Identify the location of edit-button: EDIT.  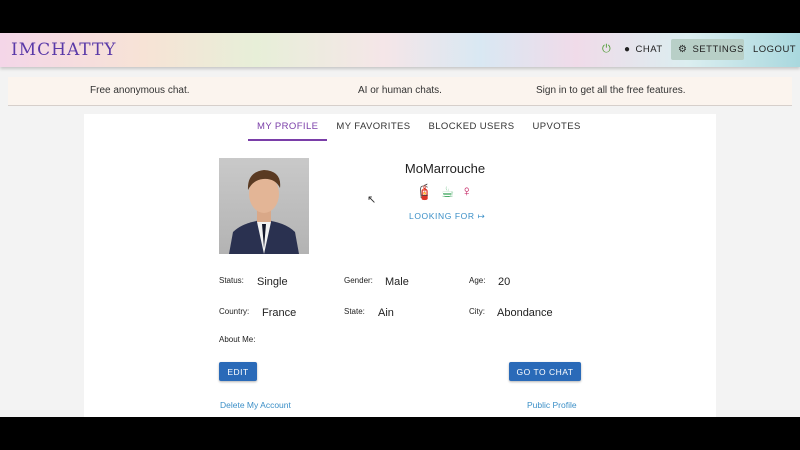
(238, 371).